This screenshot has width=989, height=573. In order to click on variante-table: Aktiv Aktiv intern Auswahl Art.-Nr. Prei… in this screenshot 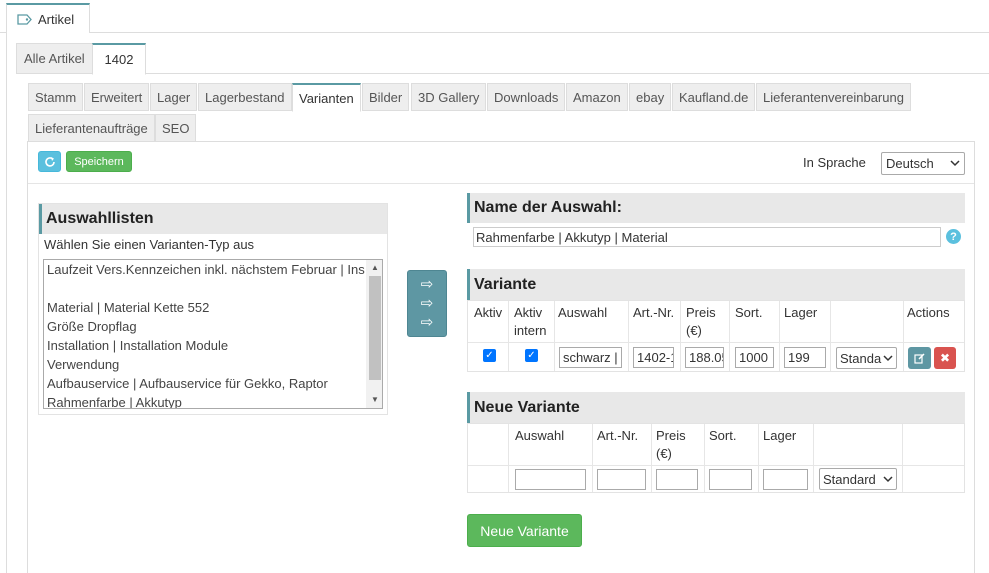, I will do `click(716, 336)`.